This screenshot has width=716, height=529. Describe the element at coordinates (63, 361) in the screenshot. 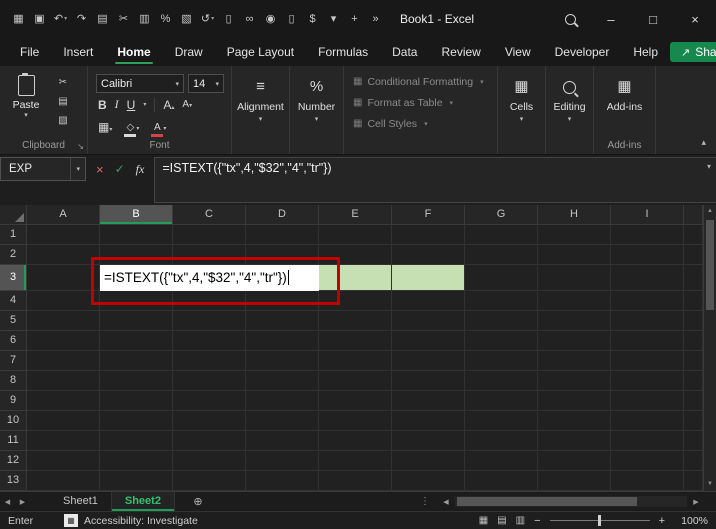

I see `cell-a7` at that location.